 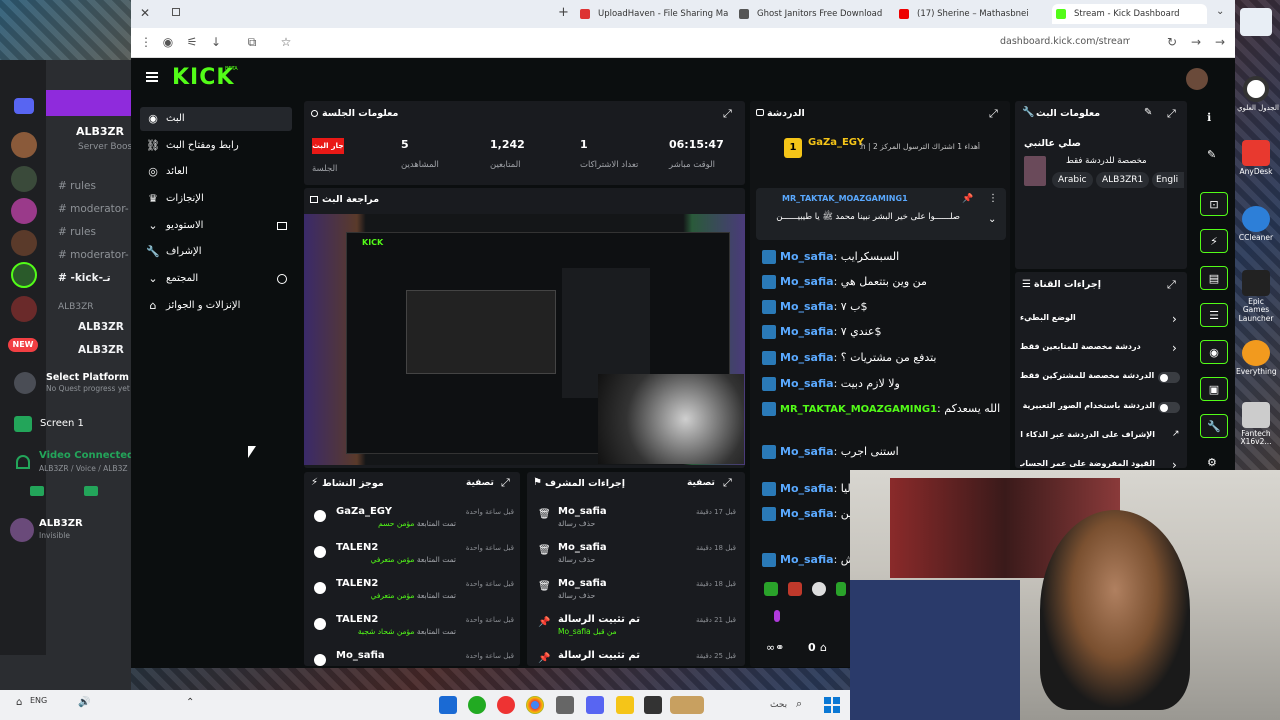 What do you see at coordinates (216, 119) in the screenshot?
I see `nav-broadcast: ◉ البث` at bounding box center [216, 119].